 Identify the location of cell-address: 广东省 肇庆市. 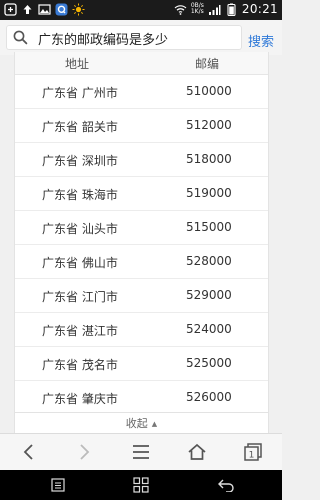
(80, 399).